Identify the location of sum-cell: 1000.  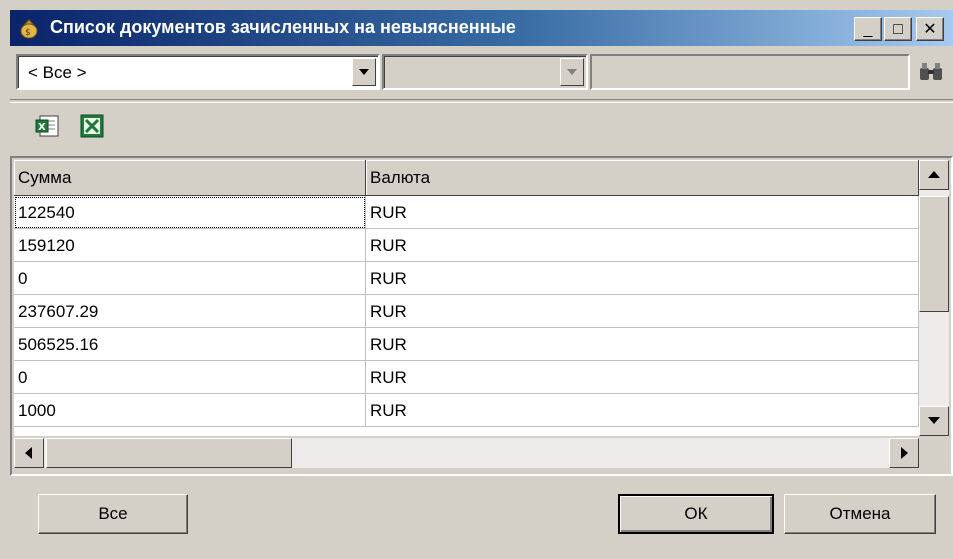
(190, 410).